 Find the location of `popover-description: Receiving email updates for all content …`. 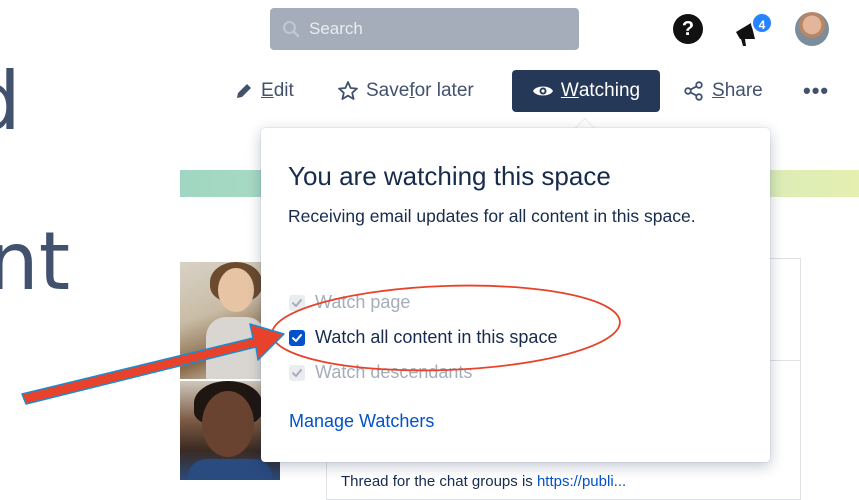

popover-description: Receiving email updates for all content … is located at coordinates (492, 216).